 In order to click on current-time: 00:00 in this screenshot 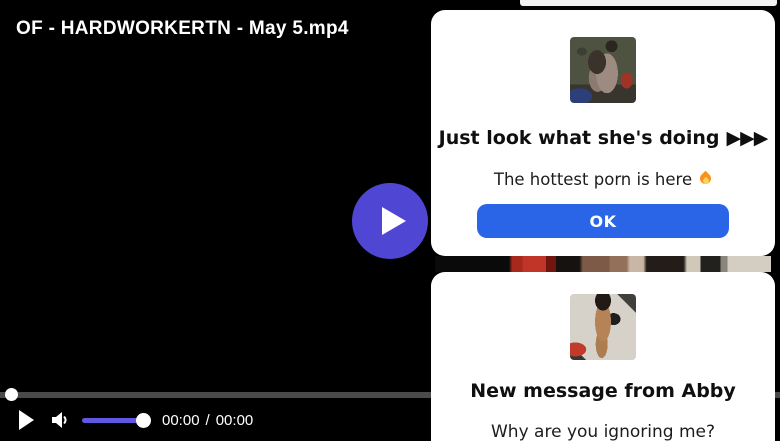, I will do `click(181, 420)`.